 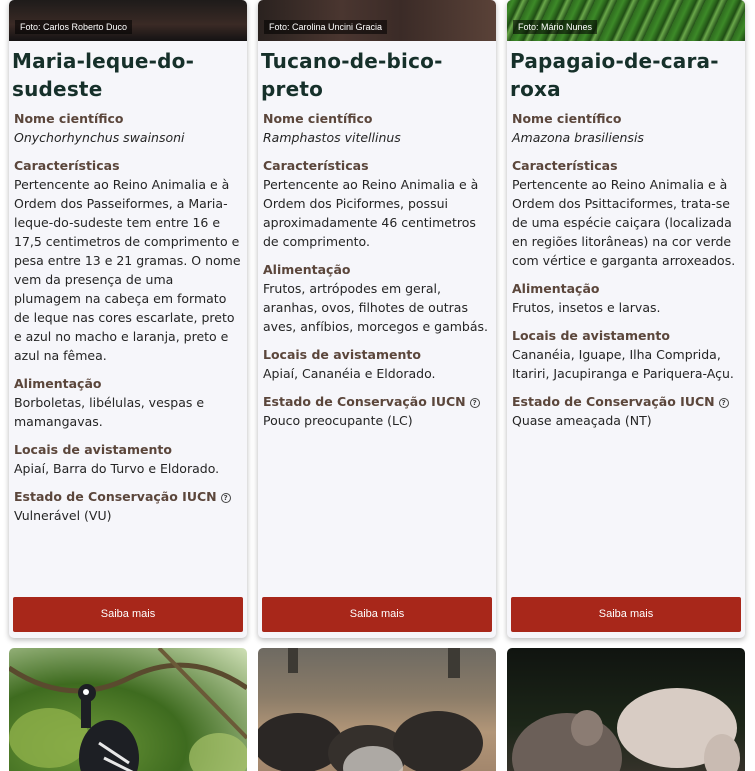 What do you see at coordinates (117, 468) in the screenshot?
I see `sighting-places-text: Apiaí, Barra do Turvo e Eldorado.` at bounding box center [117, 468].